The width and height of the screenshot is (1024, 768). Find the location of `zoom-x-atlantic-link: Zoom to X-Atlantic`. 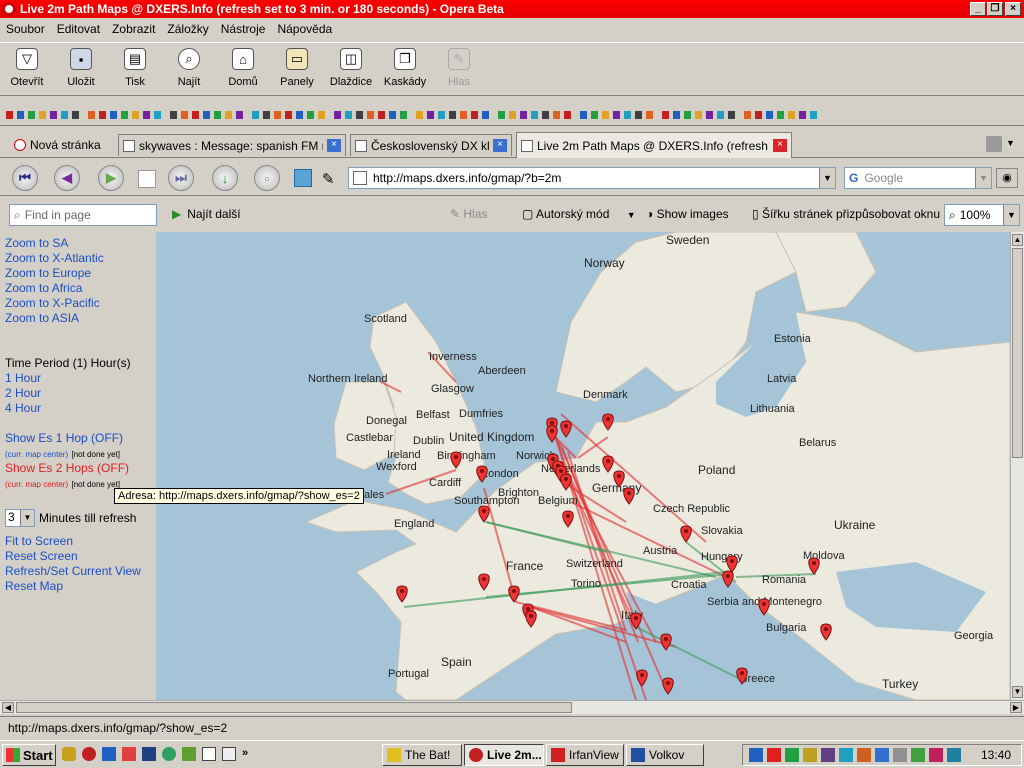

zoom-x-atlantic-link: Zoom to X-Atlantic is located at coordinates (80, 258).